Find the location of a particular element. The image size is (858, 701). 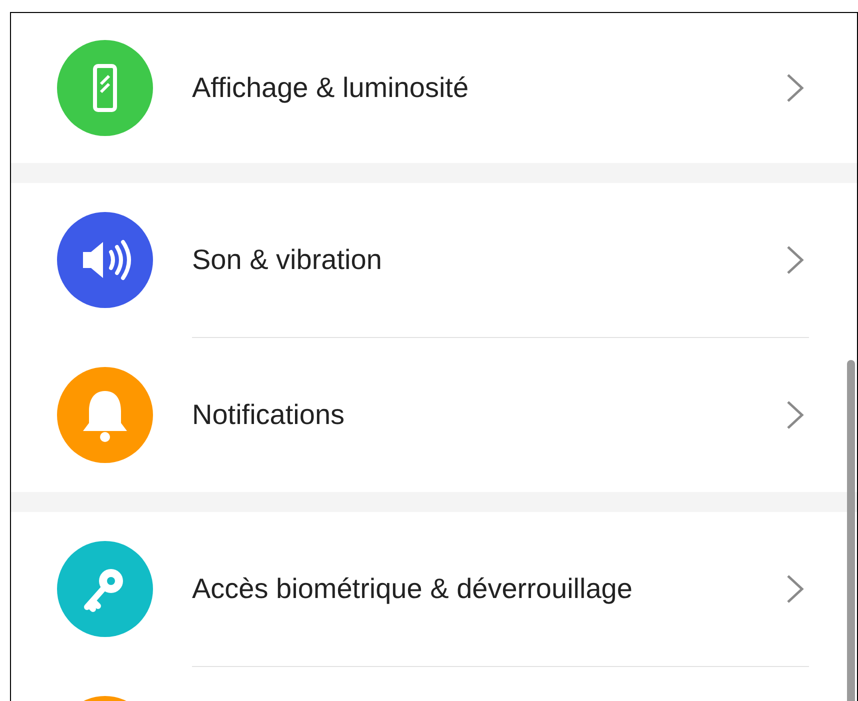

item-label: Son & vibration is located at coordinates (287, 260).